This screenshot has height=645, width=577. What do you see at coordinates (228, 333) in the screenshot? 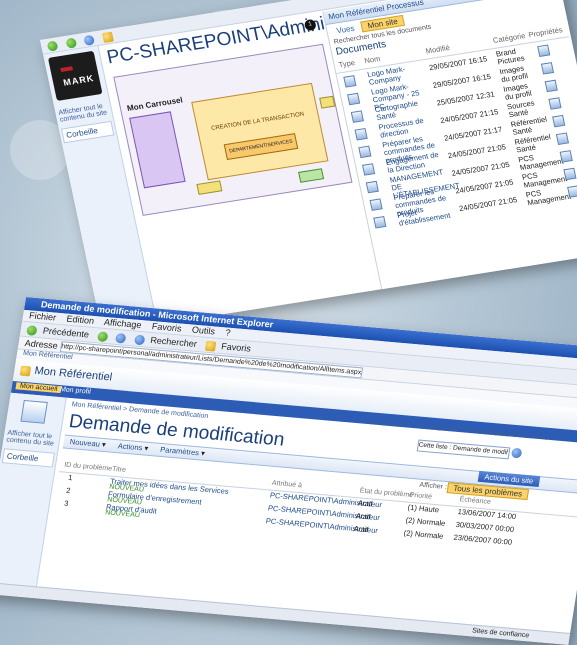
I see `menu-item: ?` at bounding box center [228, 333].